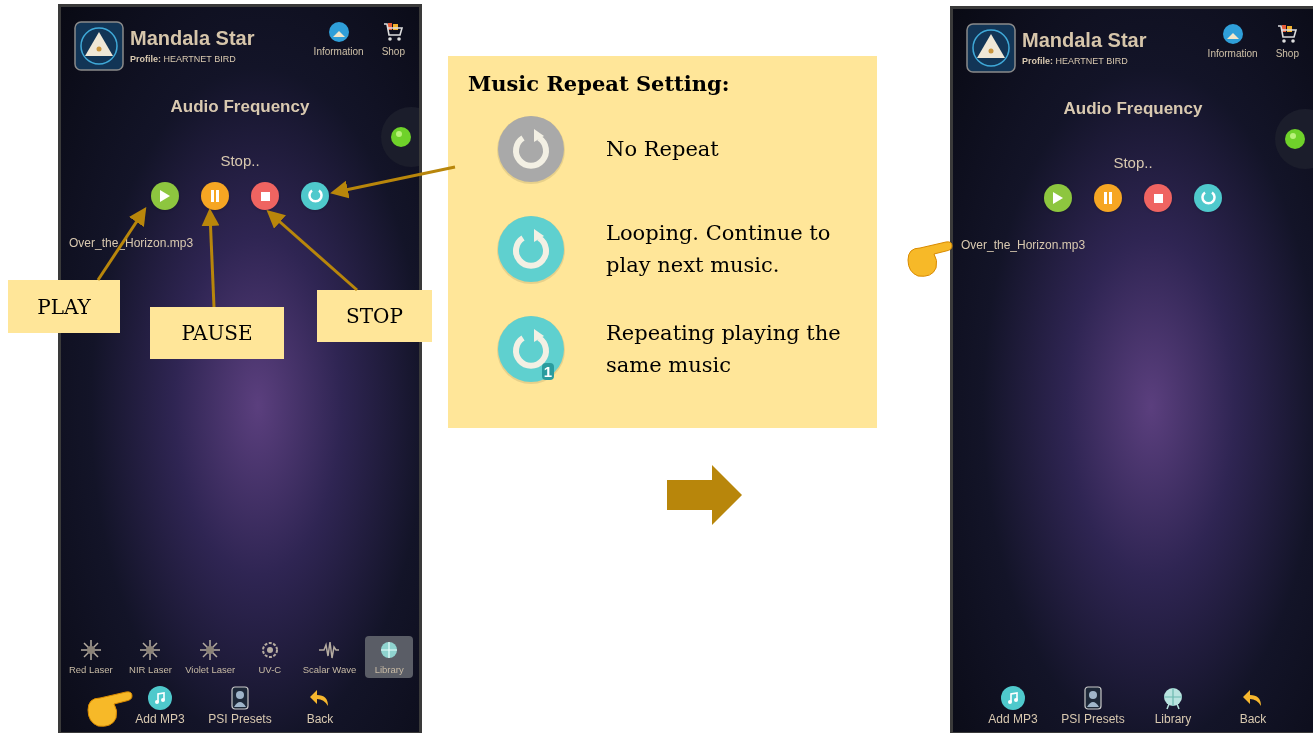 The image size is (1313, 733). What do you see at coordinates (329, 657) in the screenshot?
I see `mode-tab: Scalar Wave` at bounding box center [329, 657].